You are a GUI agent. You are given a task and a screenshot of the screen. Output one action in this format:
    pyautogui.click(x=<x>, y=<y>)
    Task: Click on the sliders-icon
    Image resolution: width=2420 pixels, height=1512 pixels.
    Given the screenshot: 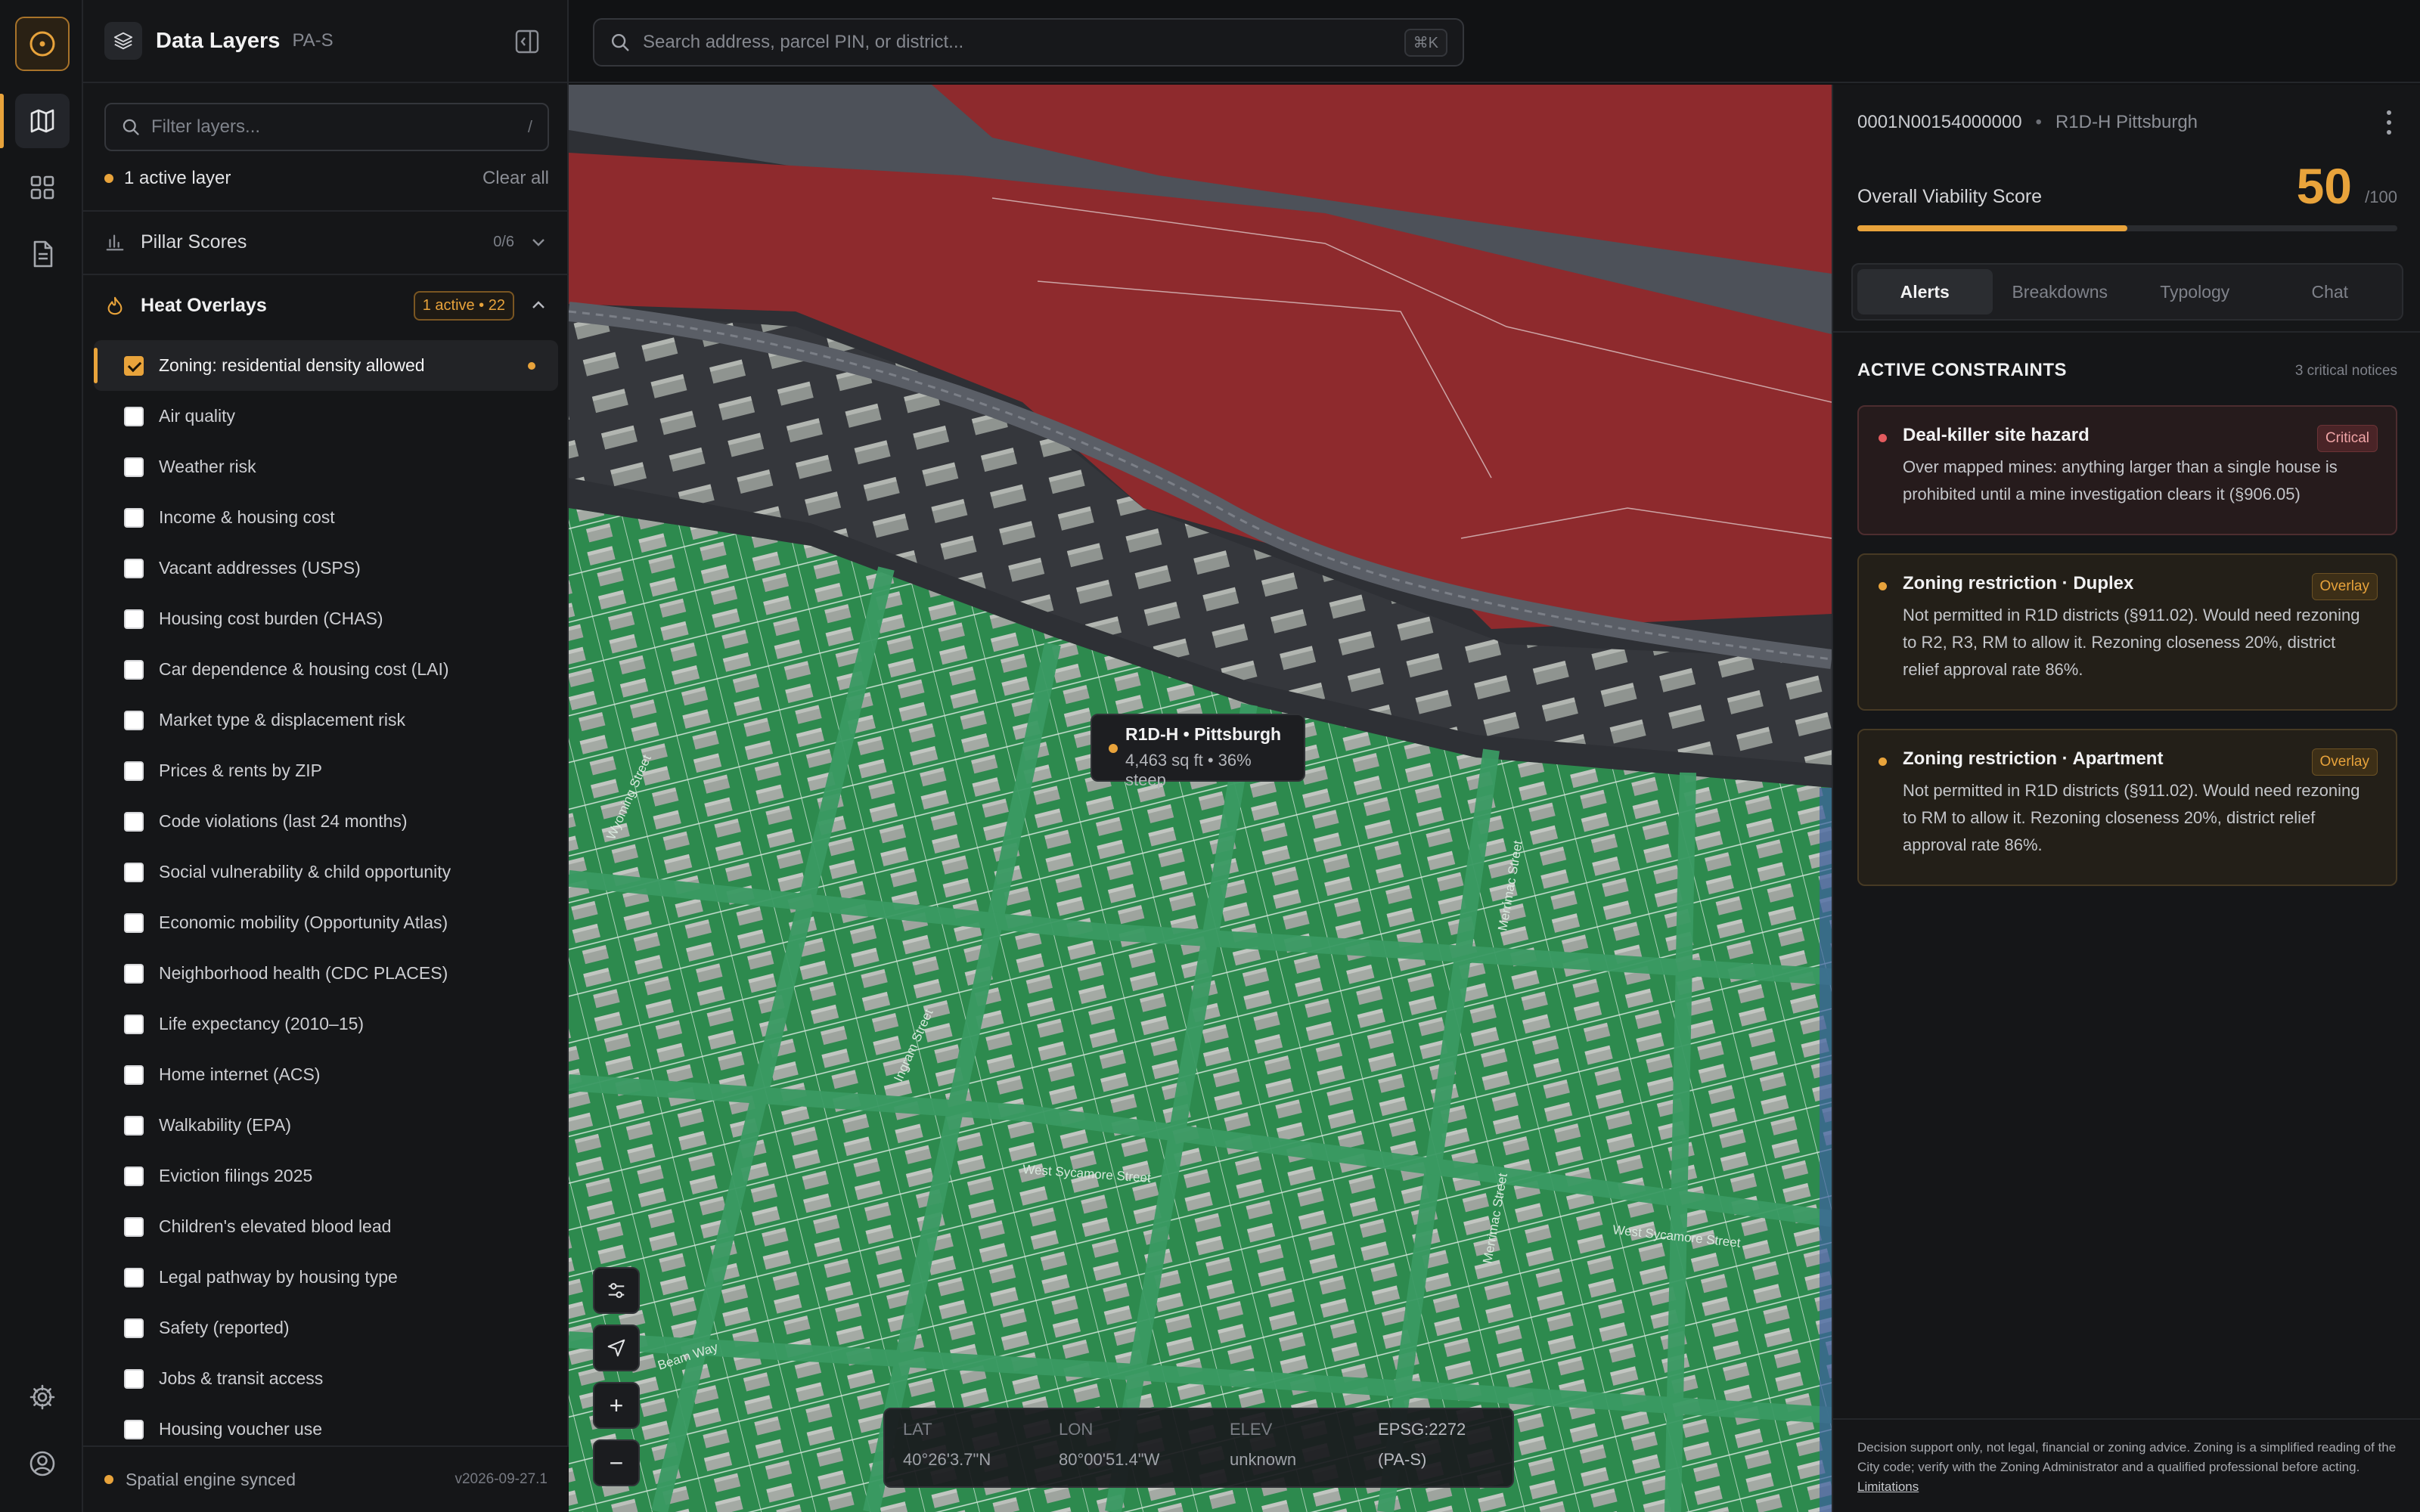 What is the action you would take?
    pyautogui.click(x=616, y=1290)
    